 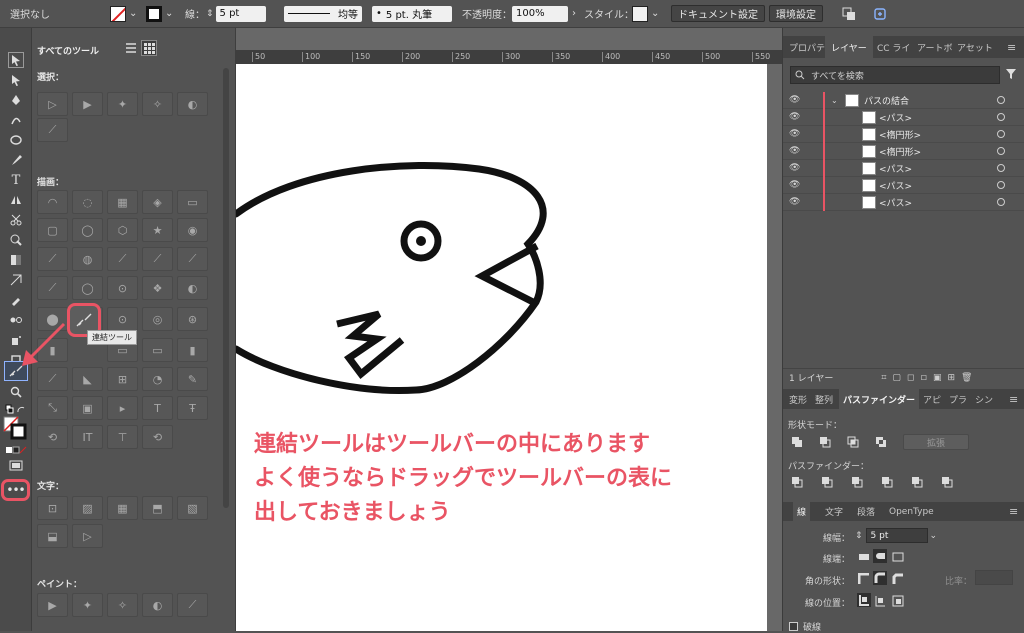 I want to click on tool-grid-icon: ❖, so click(x=157, y=288).